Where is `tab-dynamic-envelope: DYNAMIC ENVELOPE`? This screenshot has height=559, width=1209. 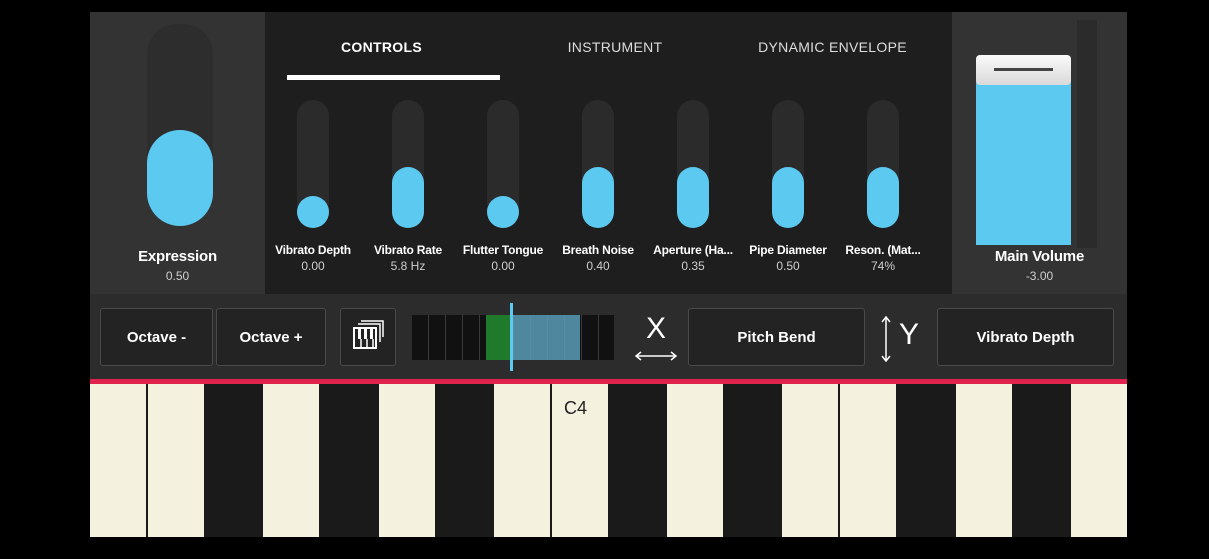 tab-dynamic-envelope: DYNAMIC ENVELOPE is located at coordinates (832, 47).